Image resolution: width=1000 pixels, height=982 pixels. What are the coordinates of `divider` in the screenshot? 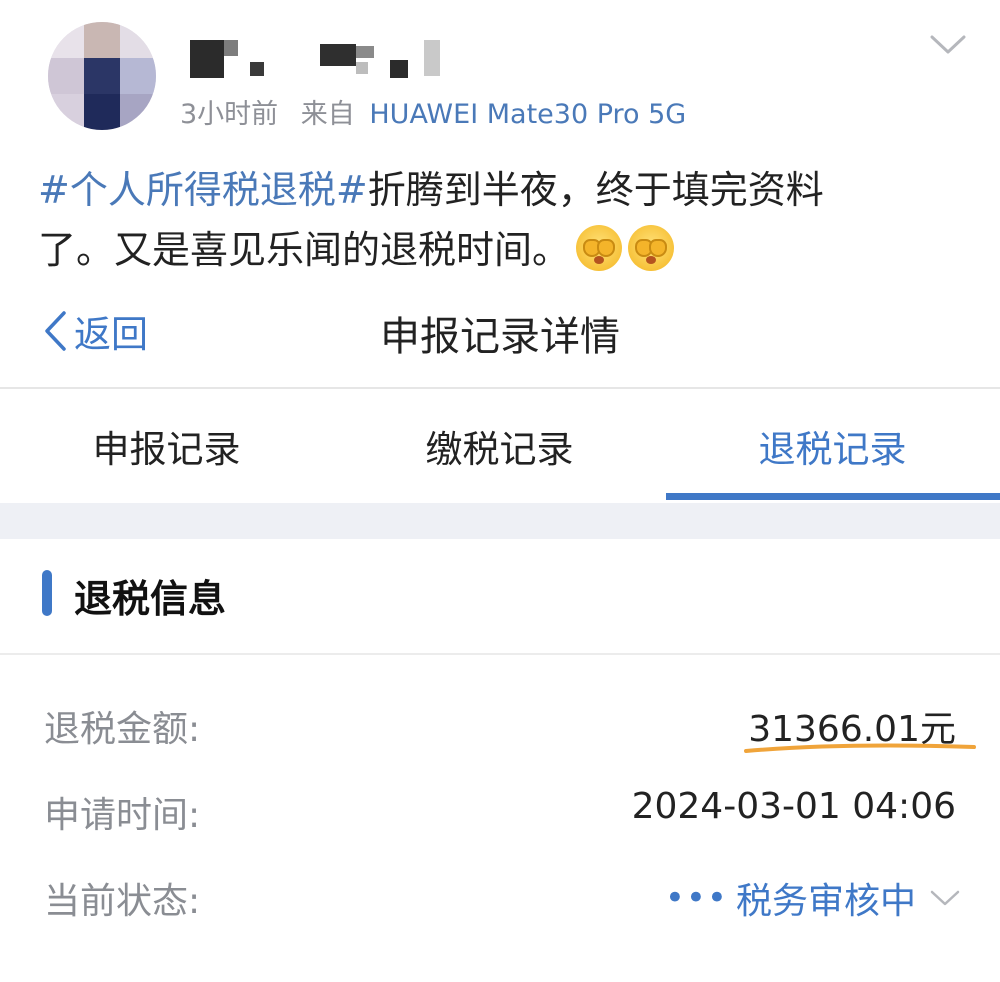 It's located at (500, 654).